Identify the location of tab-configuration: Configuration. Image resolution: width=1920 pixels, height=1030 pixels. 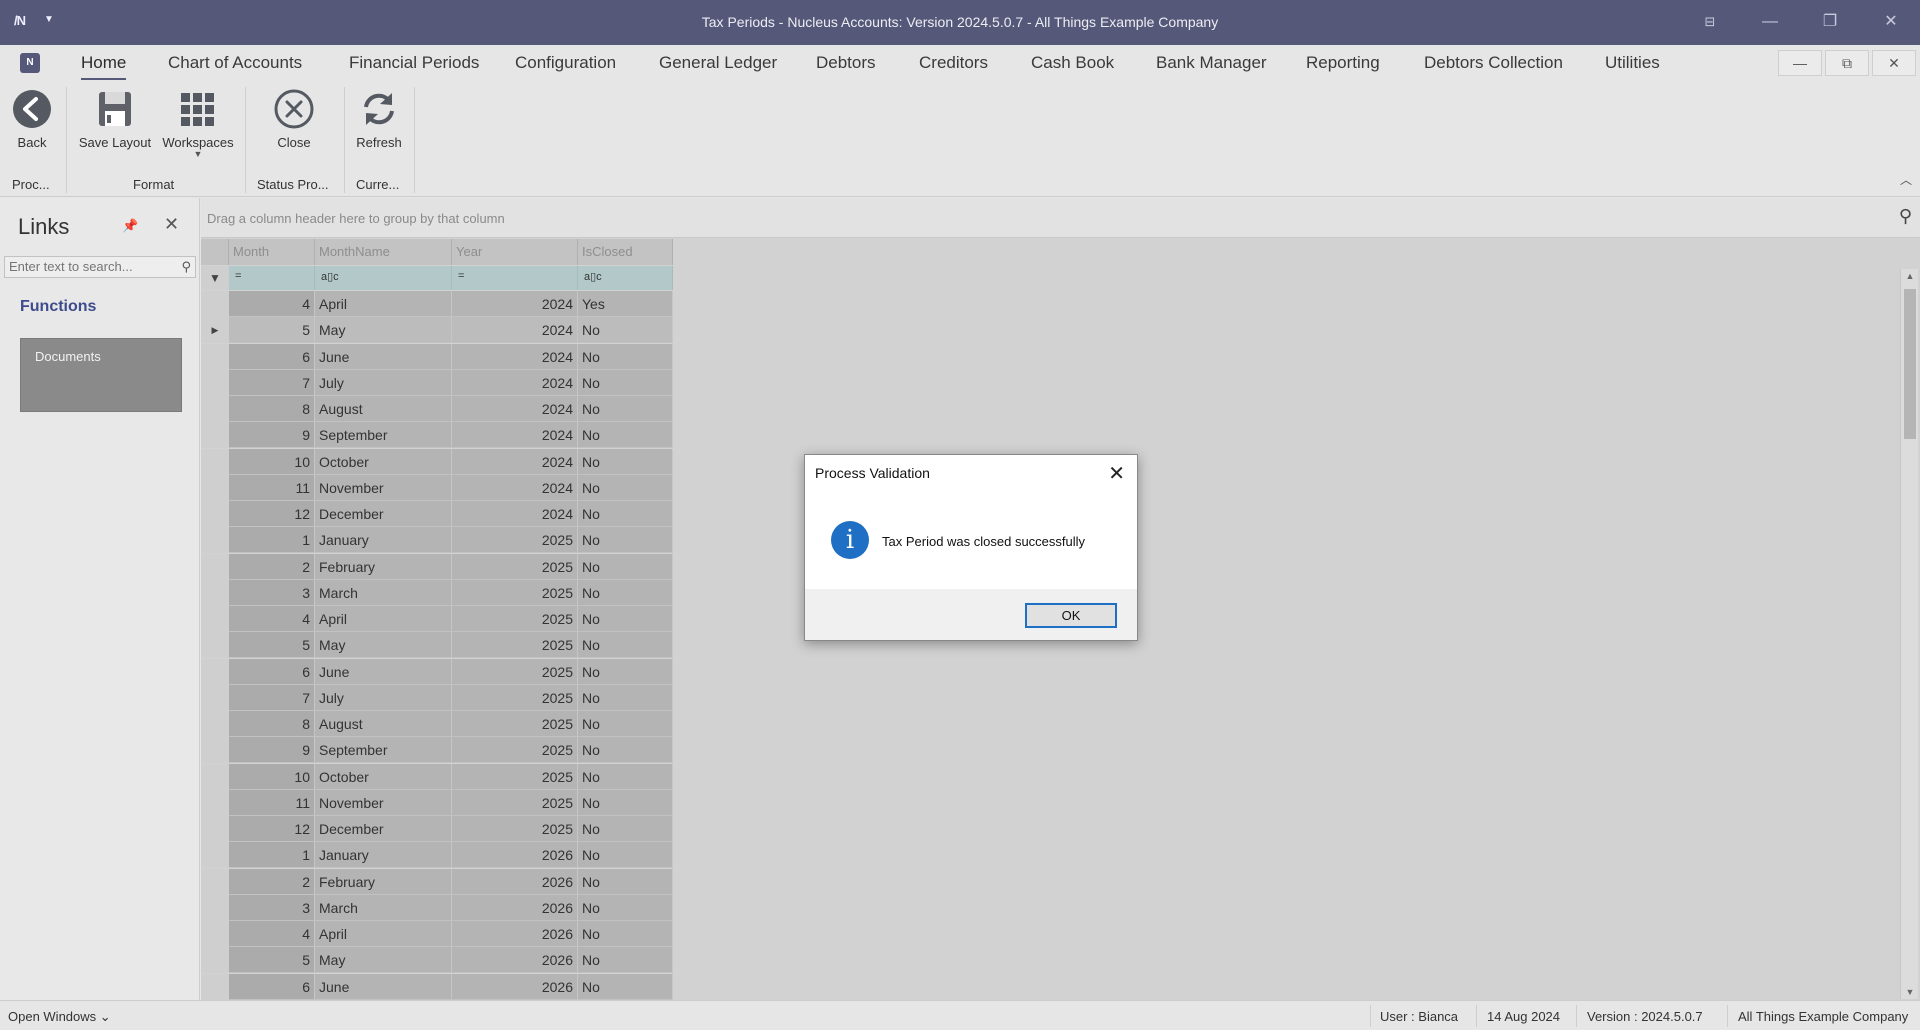
(565, 63).